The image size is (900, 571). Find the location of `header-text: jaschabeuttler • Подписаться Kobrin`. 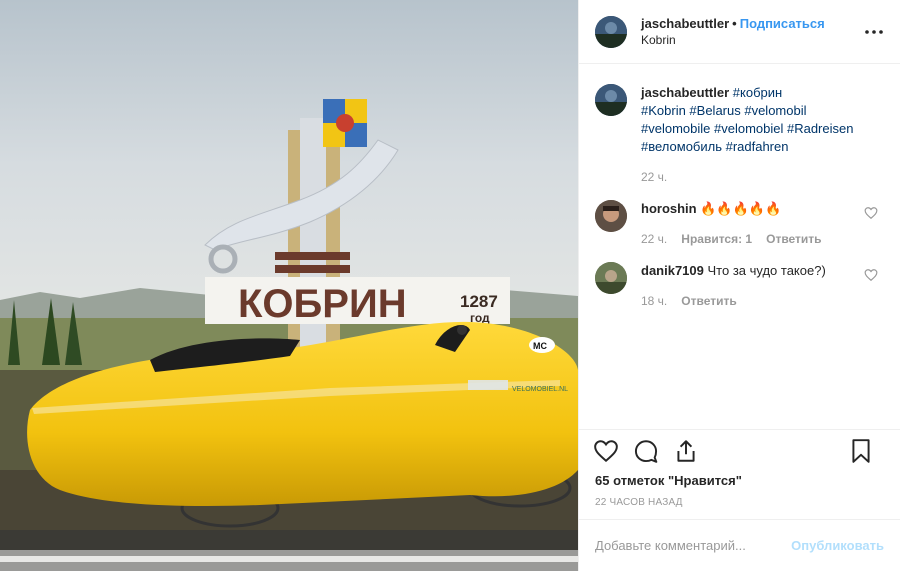

header-text: jaschabeuttler • Подписаться Kobrin is located at coordinates (733, 32).